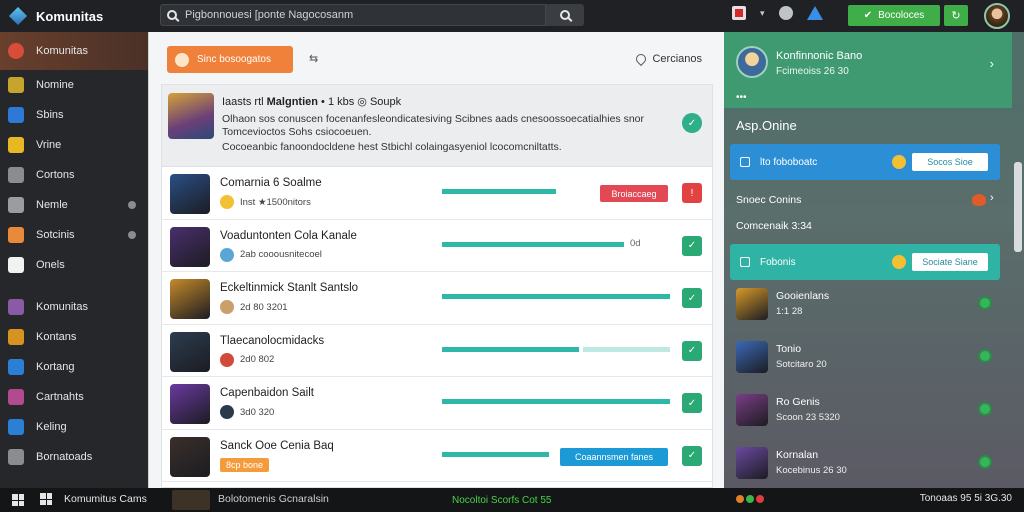 The width and height of the screenshot is (1024, 512). What do you see at coordinates (739, 13) in the screenshot?
I see `notifications-icon` at bounding box center [739, 13].